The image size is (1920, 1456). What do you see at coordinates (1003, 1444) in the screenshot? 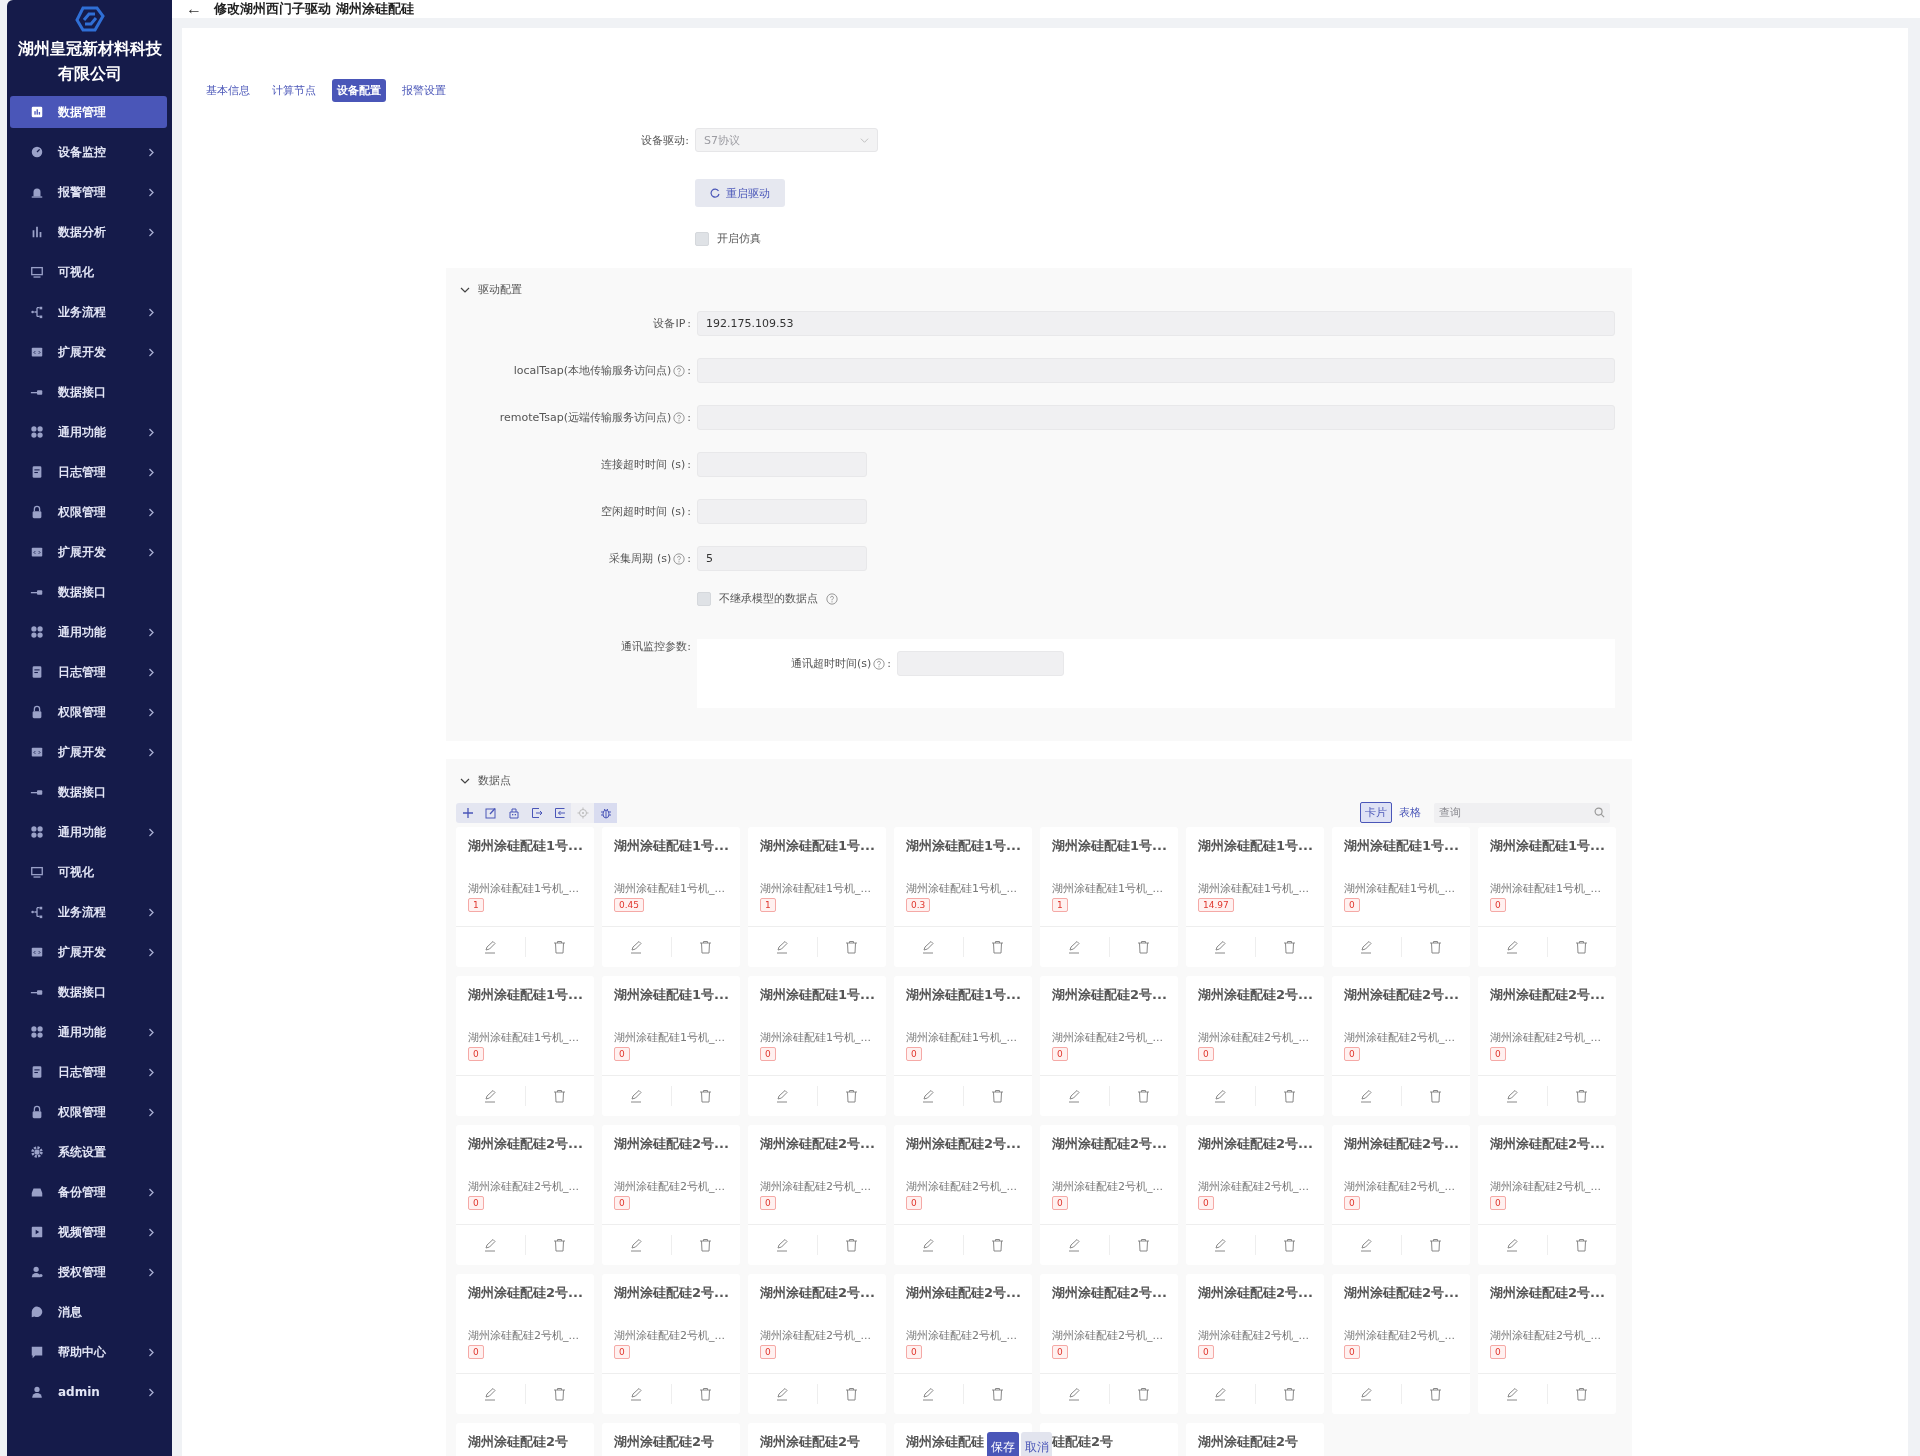
I see `save-button: 保存` at bounding box center [1003, 1444].